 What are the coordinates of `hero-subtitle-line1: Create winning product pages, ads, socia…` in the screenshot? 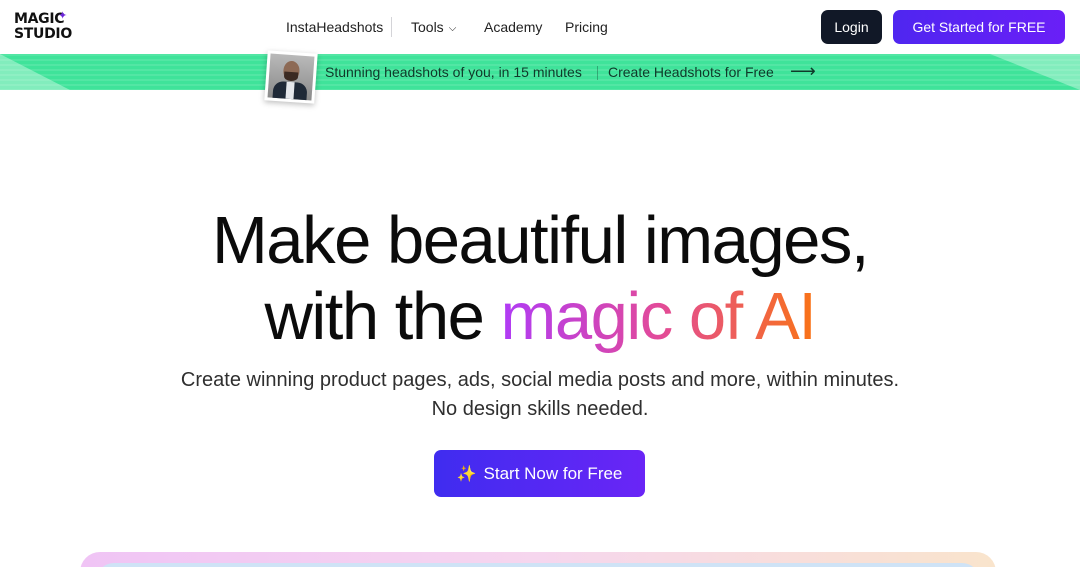 It's located at (540, 380).